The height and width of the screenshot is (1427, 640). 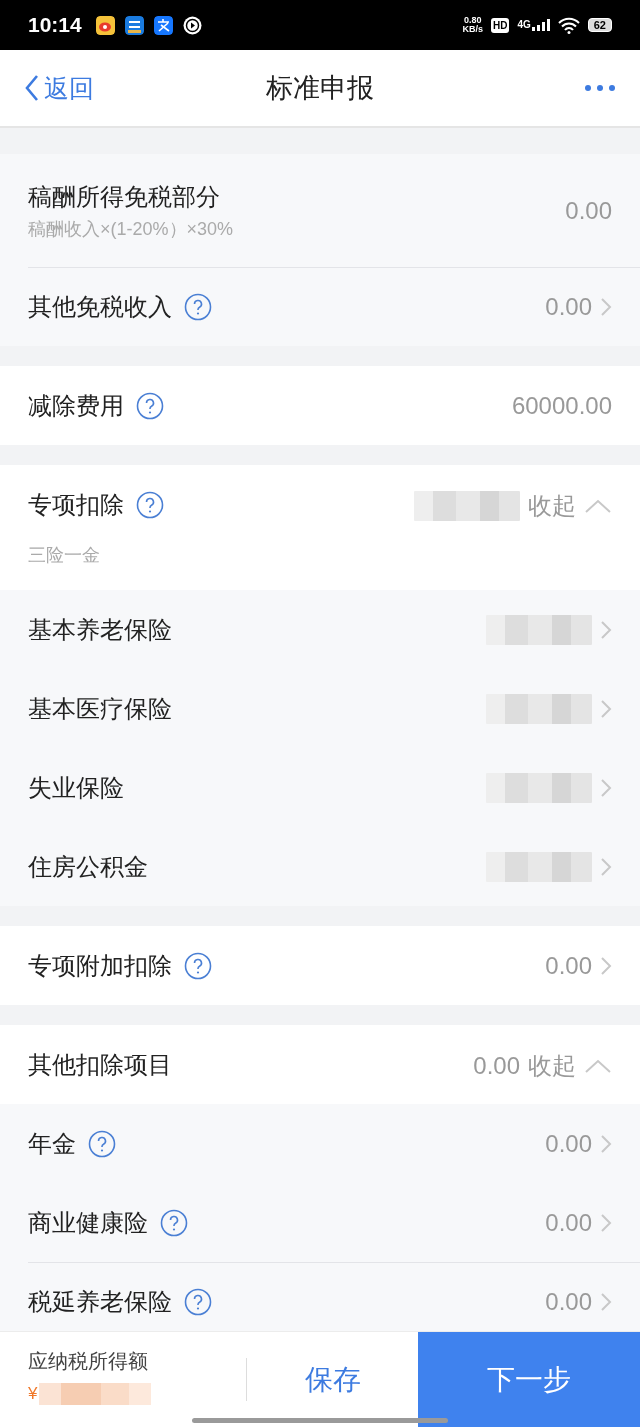 I want to click on page-title: 标准申报, so click(x=320, y=88).